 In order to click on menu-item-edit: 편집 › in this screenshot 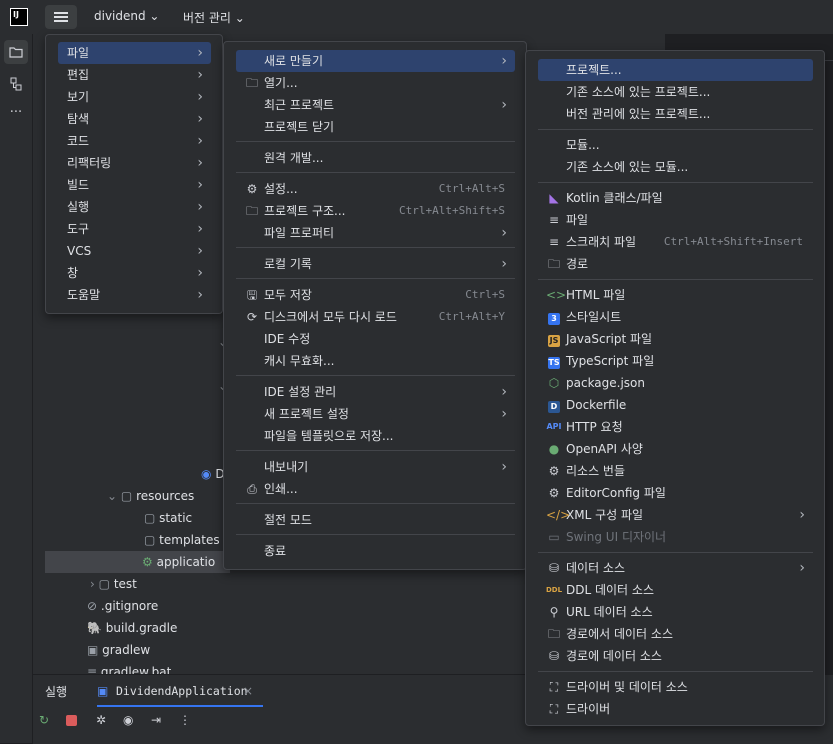, I will do `click(134, 75)`.